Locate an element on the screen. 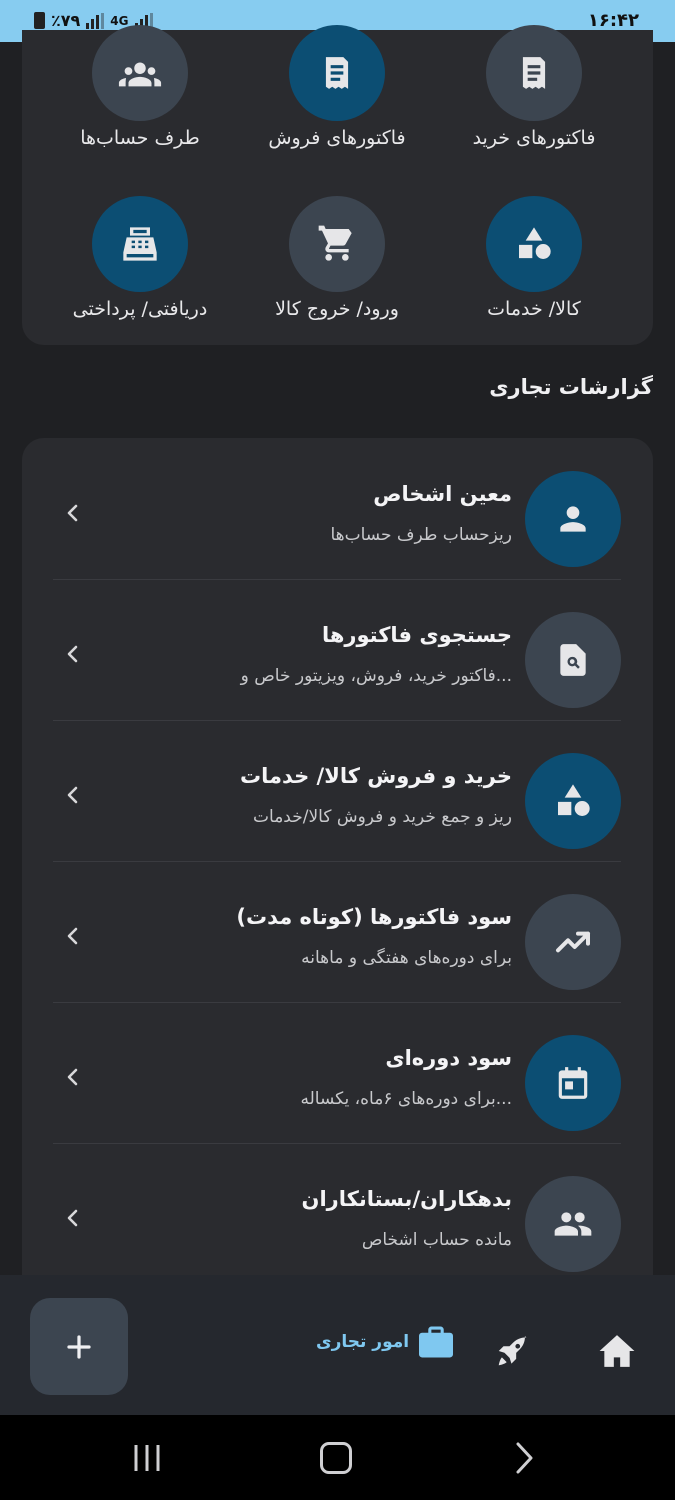  rocket-icon is located at coordinates (512, 1350).